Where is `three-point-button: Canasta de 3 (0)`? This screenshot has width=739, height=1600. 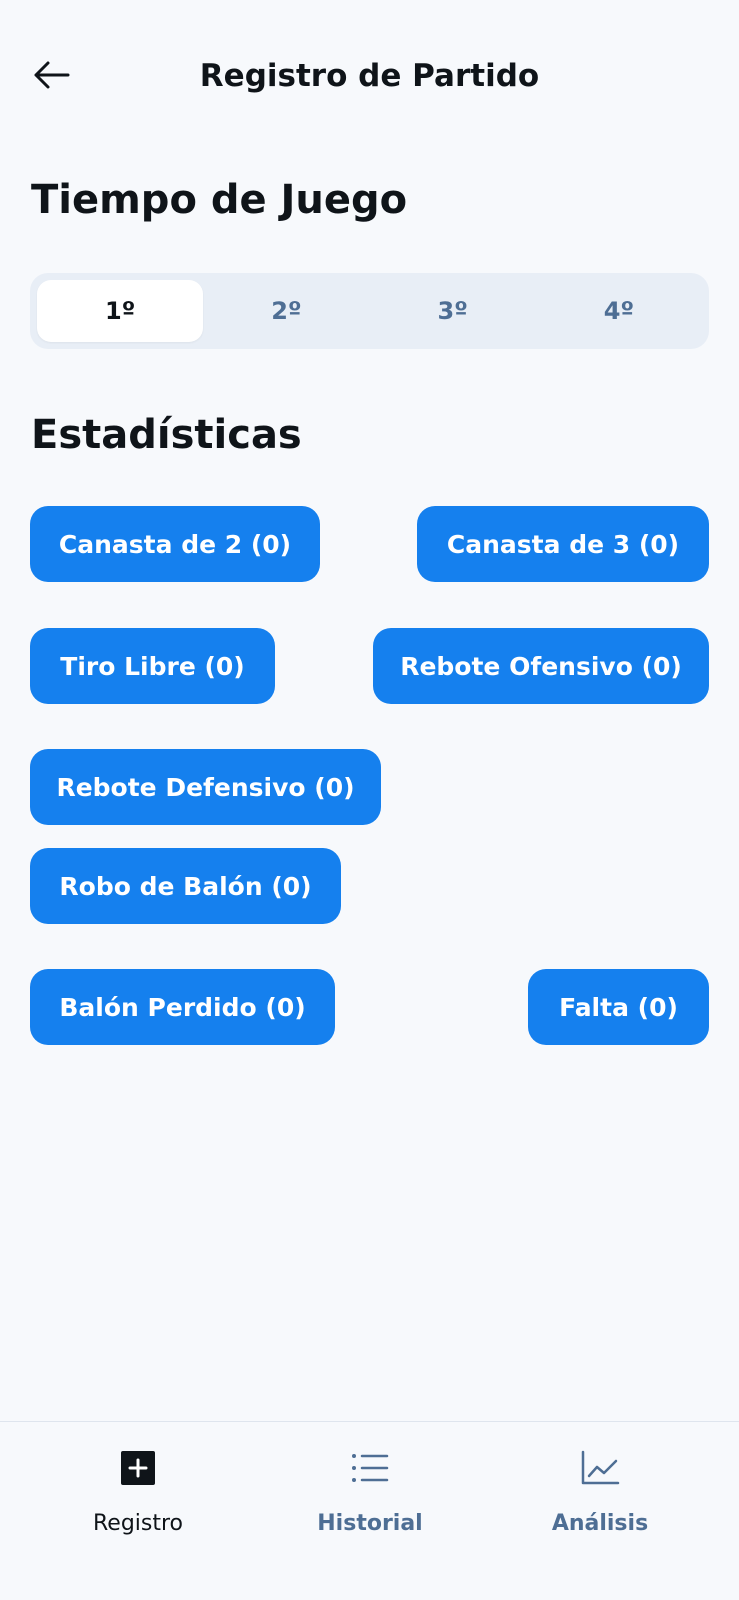 three-point-button: Canasta de 3 (0) is located at coordinates (563, 544).